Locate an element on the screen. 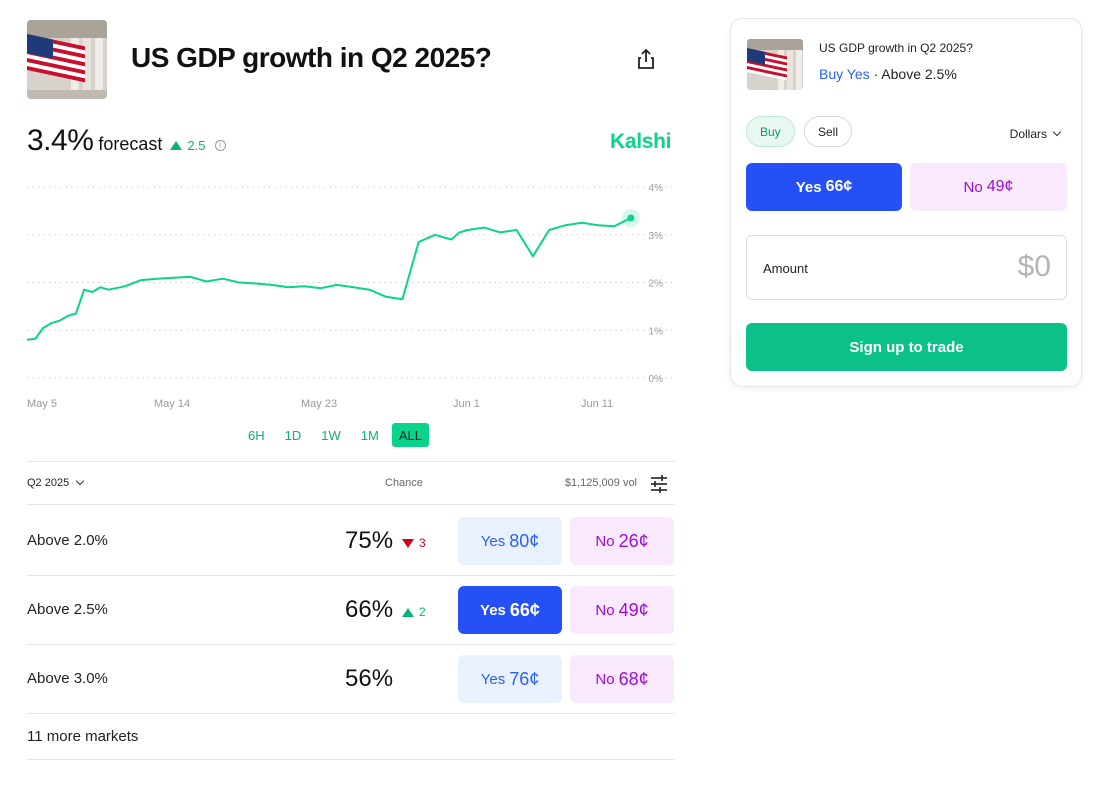  market-row-change-value: 3 is located at coordinates (422, 543).